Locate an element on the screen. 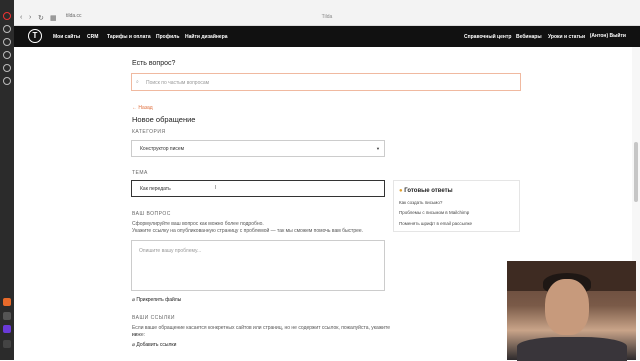 The image size is (640, 361). webcam-shirt is located at coordinates (572, 349).